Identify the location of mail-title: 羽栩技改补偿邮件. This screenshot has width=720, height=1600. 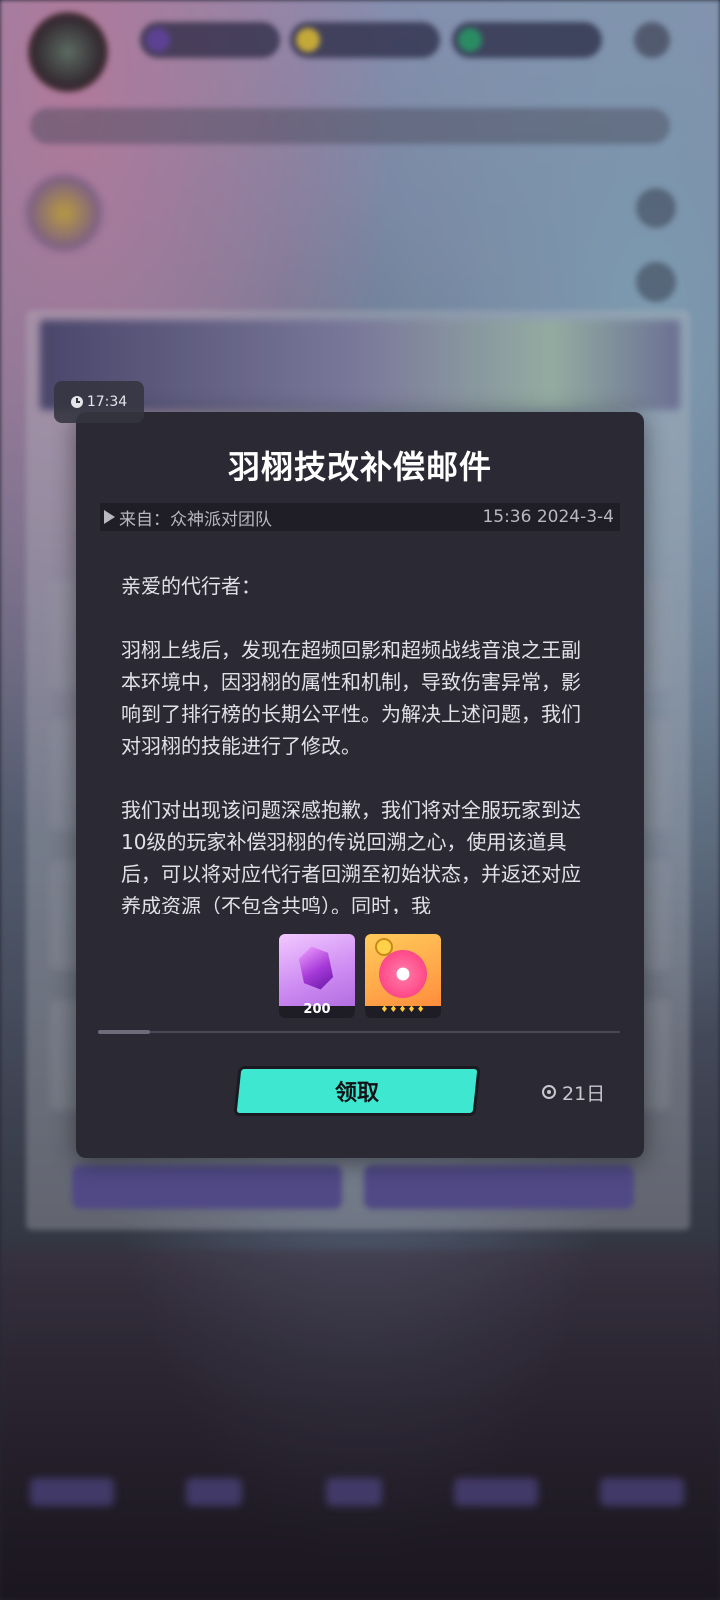
(359, 467).